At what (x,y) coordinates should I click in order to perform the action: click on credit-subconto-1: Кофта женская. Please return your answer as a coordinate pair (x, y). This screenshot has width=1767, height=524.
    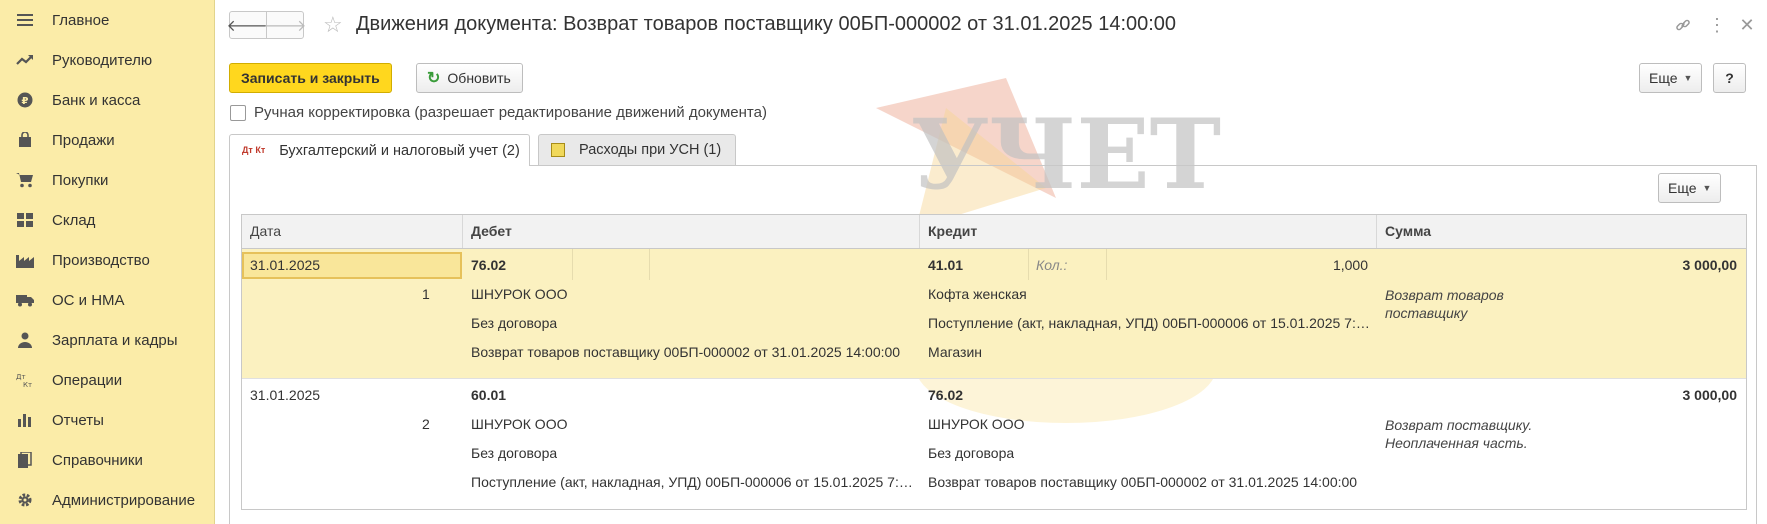
    Looking at the image, I should click on (977, 294).